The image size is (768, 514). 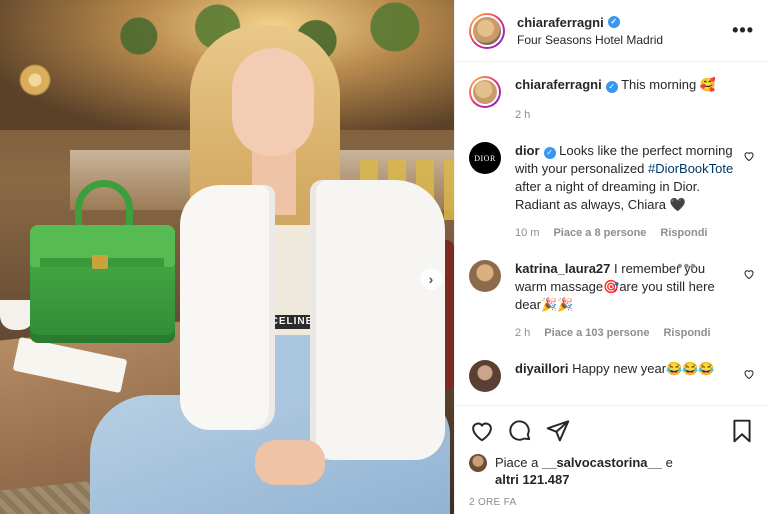 What do you see at coordinates (523, 115) in the screenshot?
I see `caption-time: 2 h` at bounding box center [523, 115].